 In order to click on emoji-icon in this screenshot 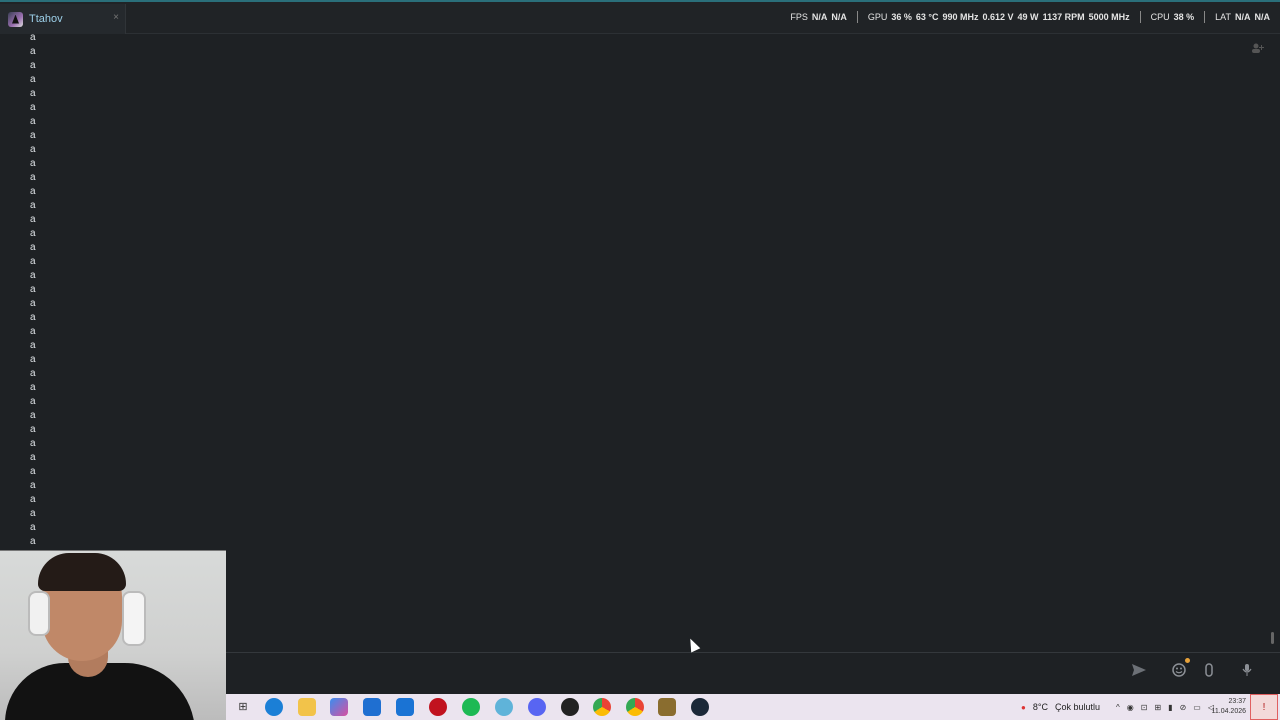, I will do `click(1180, 669)`.